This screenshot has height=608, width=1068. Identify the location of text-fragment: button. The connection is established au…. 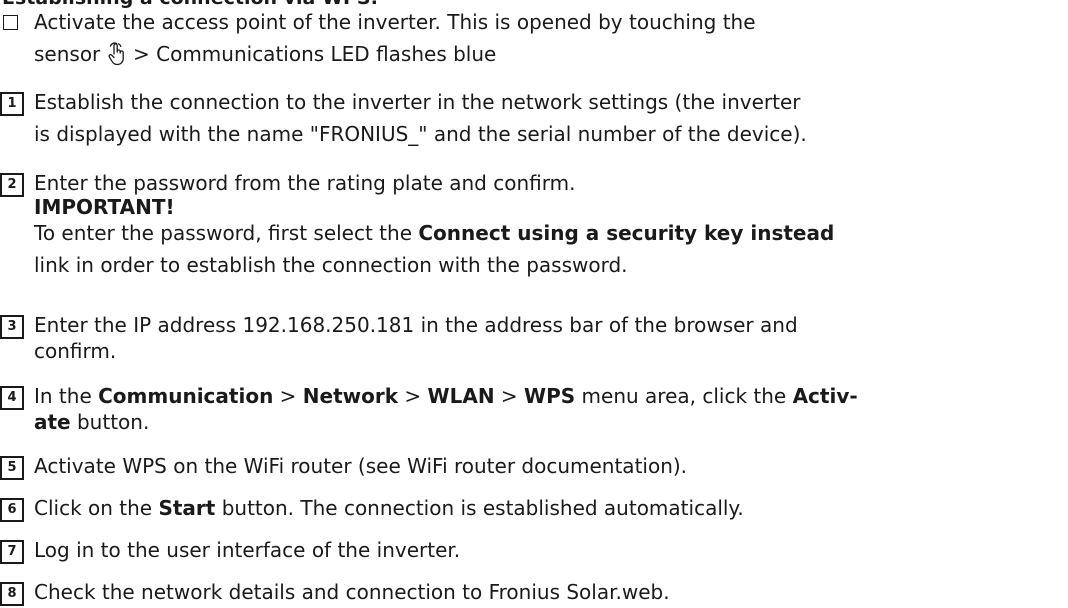
(479, 508).